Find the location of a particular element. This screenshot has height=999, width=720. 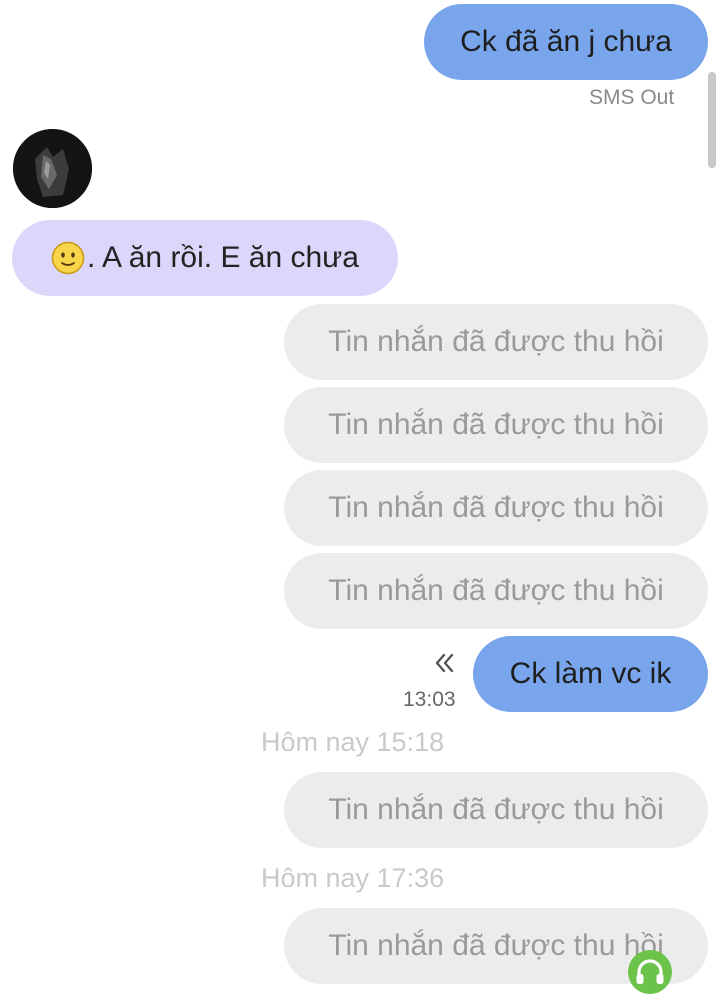

floating-support-button is located at coordinates (650, 972).